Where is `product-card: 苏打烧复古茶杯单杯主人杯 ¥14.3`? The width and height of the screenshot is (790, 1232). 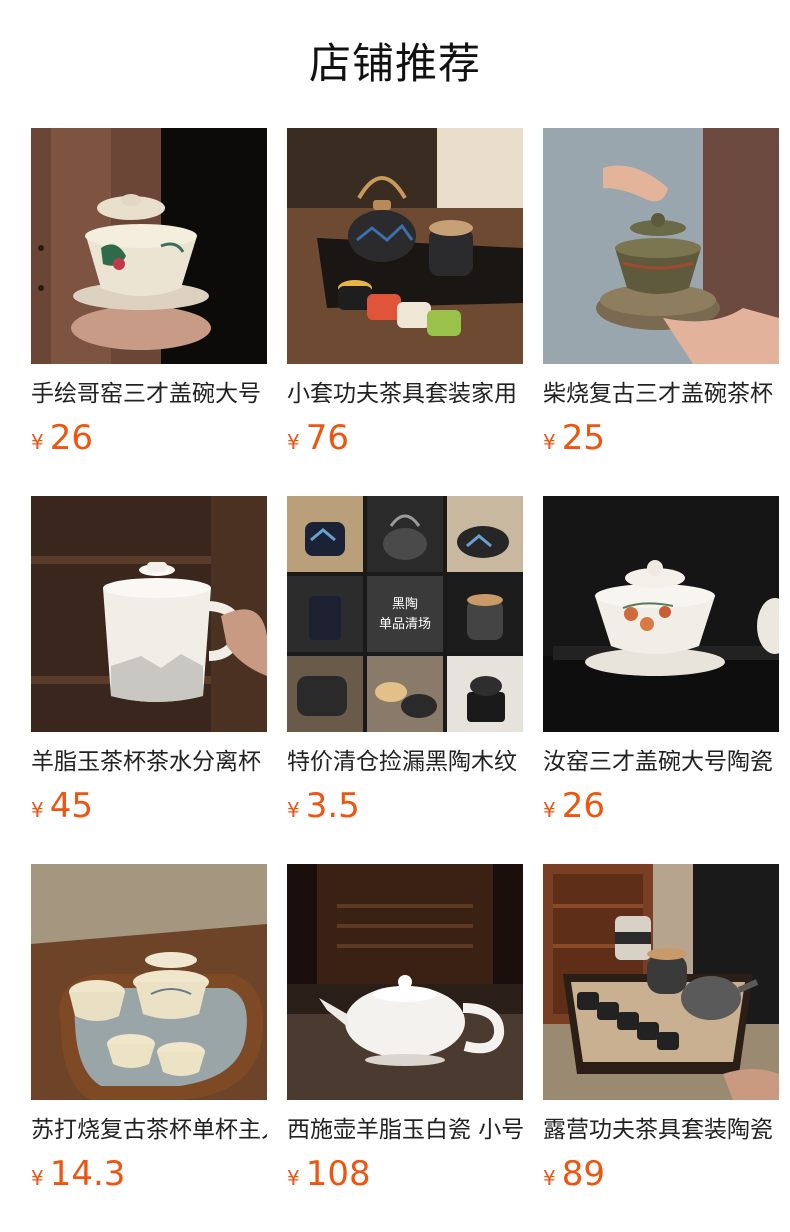 product-card: 苏打烧复古茶杯单杯主人杯 ¥14.3 is located at coordinates (149, 1048).